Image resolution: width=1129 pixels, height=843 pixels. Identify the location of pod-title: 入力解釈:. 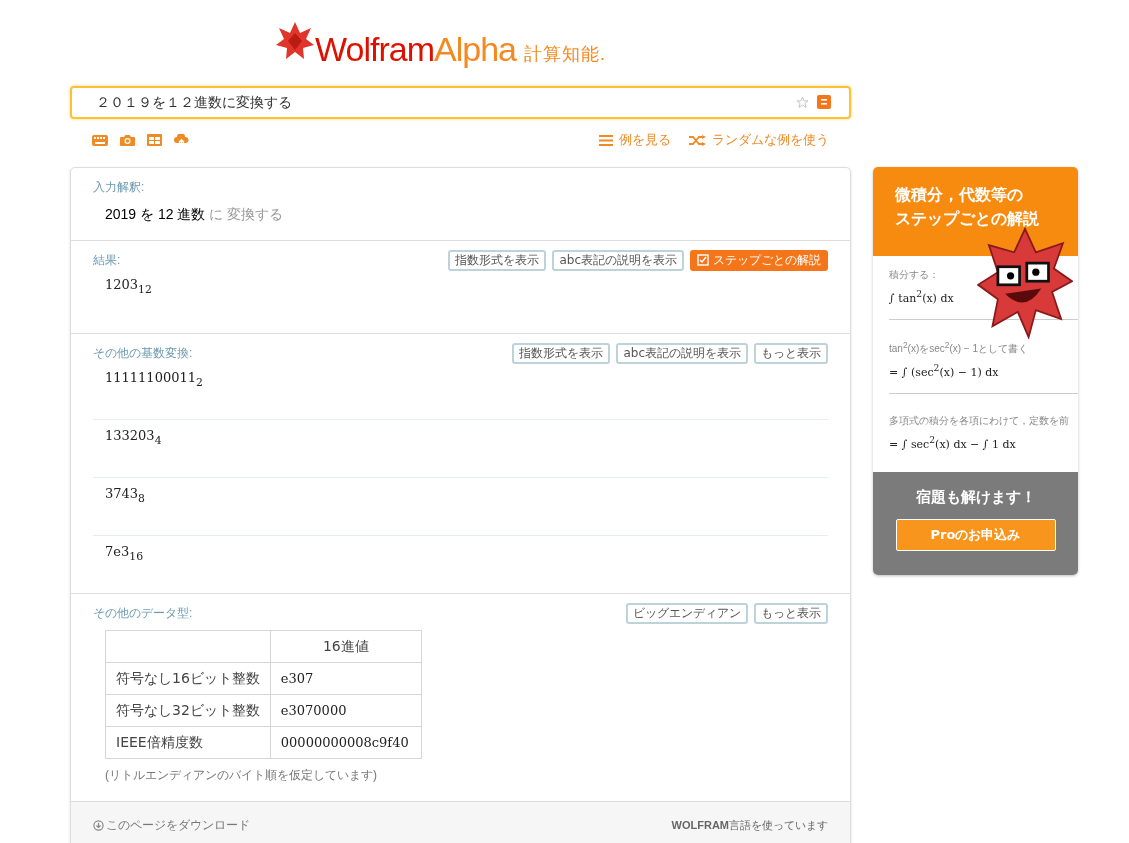
(119, 187).